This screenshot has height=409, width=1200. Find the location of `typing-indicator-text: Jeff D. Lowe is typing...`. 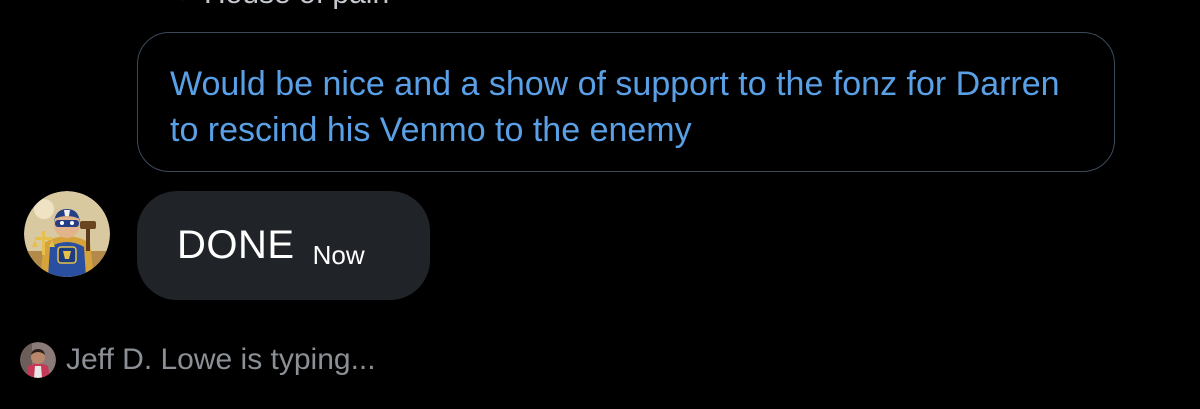

typing-indicator-text: Jeff D. Lowe is typing... is located at coordinates (221, 359).